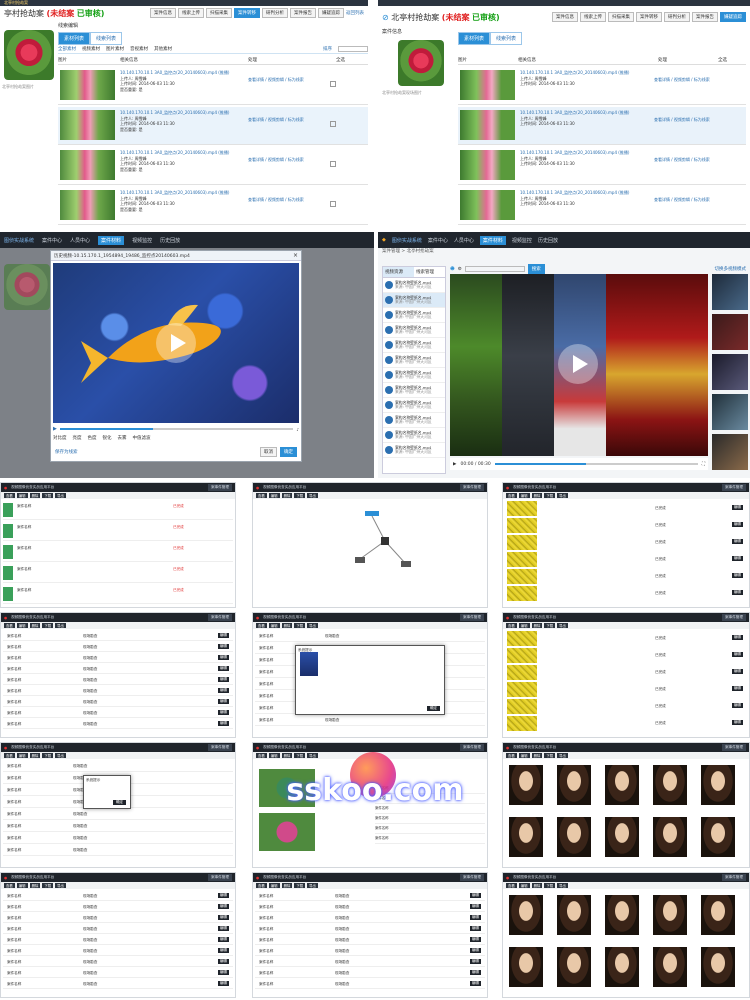 This screenshot has height=1000, width=750. What do you see at coordinates (176, 429) in the screenshot?
I see `progress-track` at bounding box center [176, 429].